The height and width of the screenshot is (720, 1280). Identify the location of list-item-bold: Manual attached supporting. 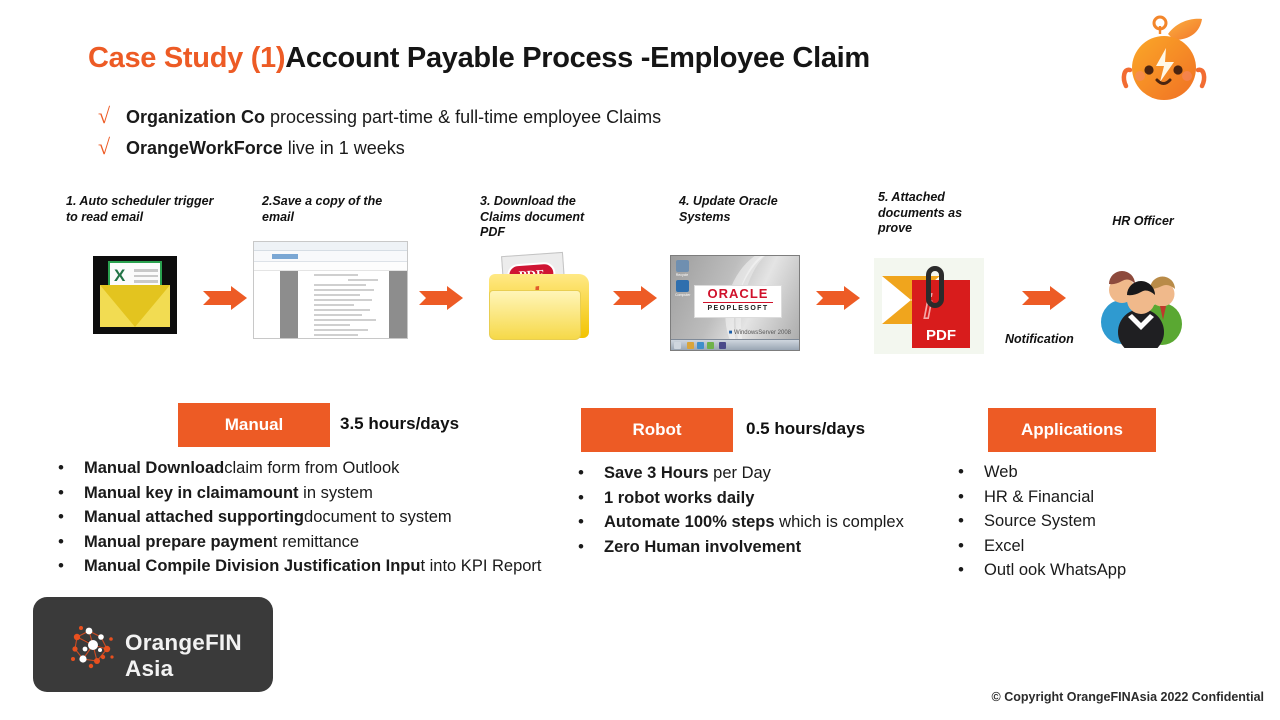
(194, 517).